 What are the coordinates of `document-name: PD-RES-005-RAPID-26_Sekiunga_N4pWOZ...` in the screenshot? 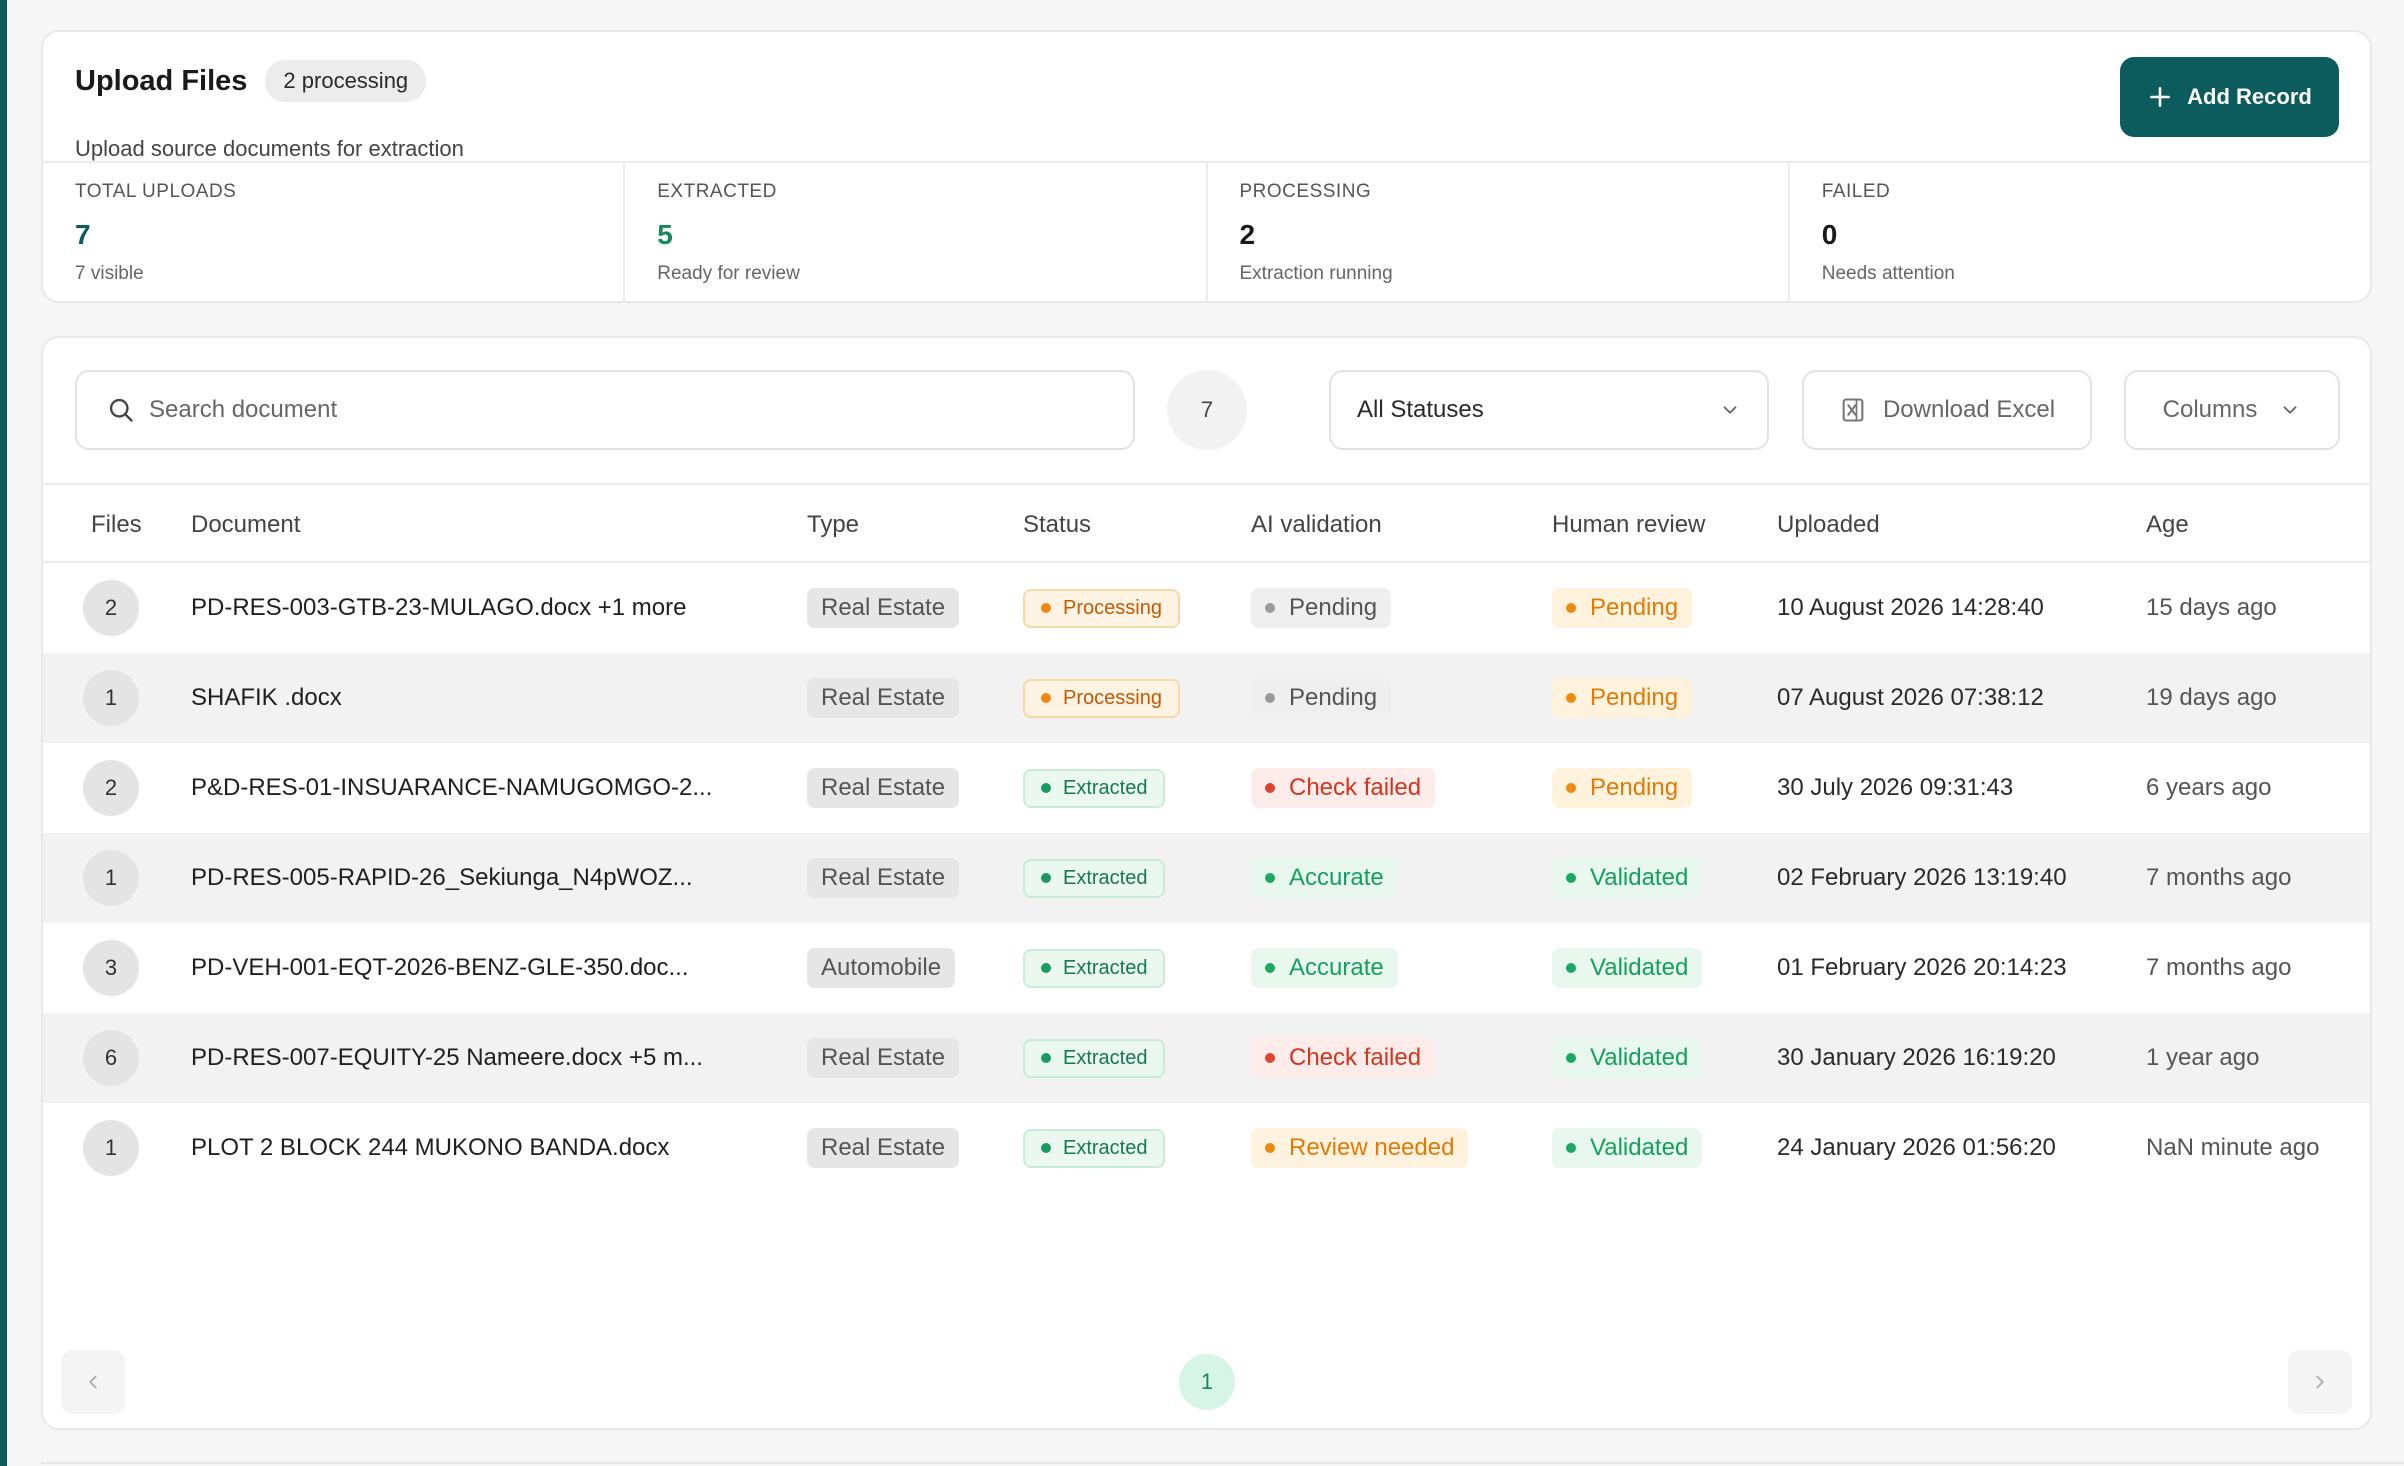 It's located at (442, 878).